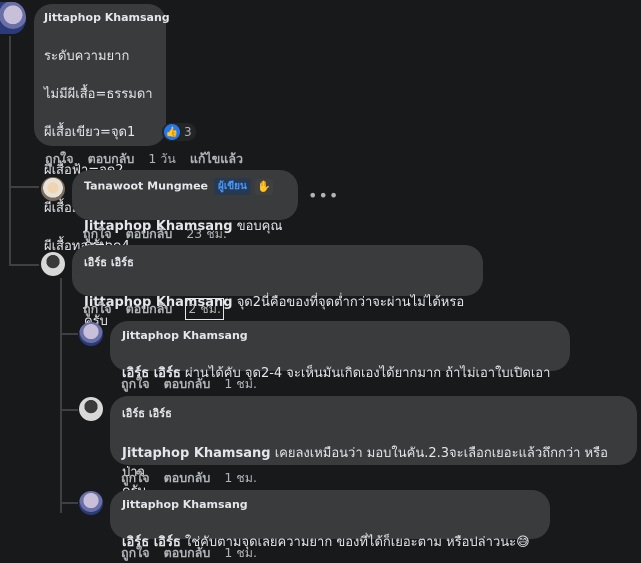 Image resolution: width=641 pixels, height=563 pixels. I want to click on thumbs-up-icon: 👍, so click(172, 132).